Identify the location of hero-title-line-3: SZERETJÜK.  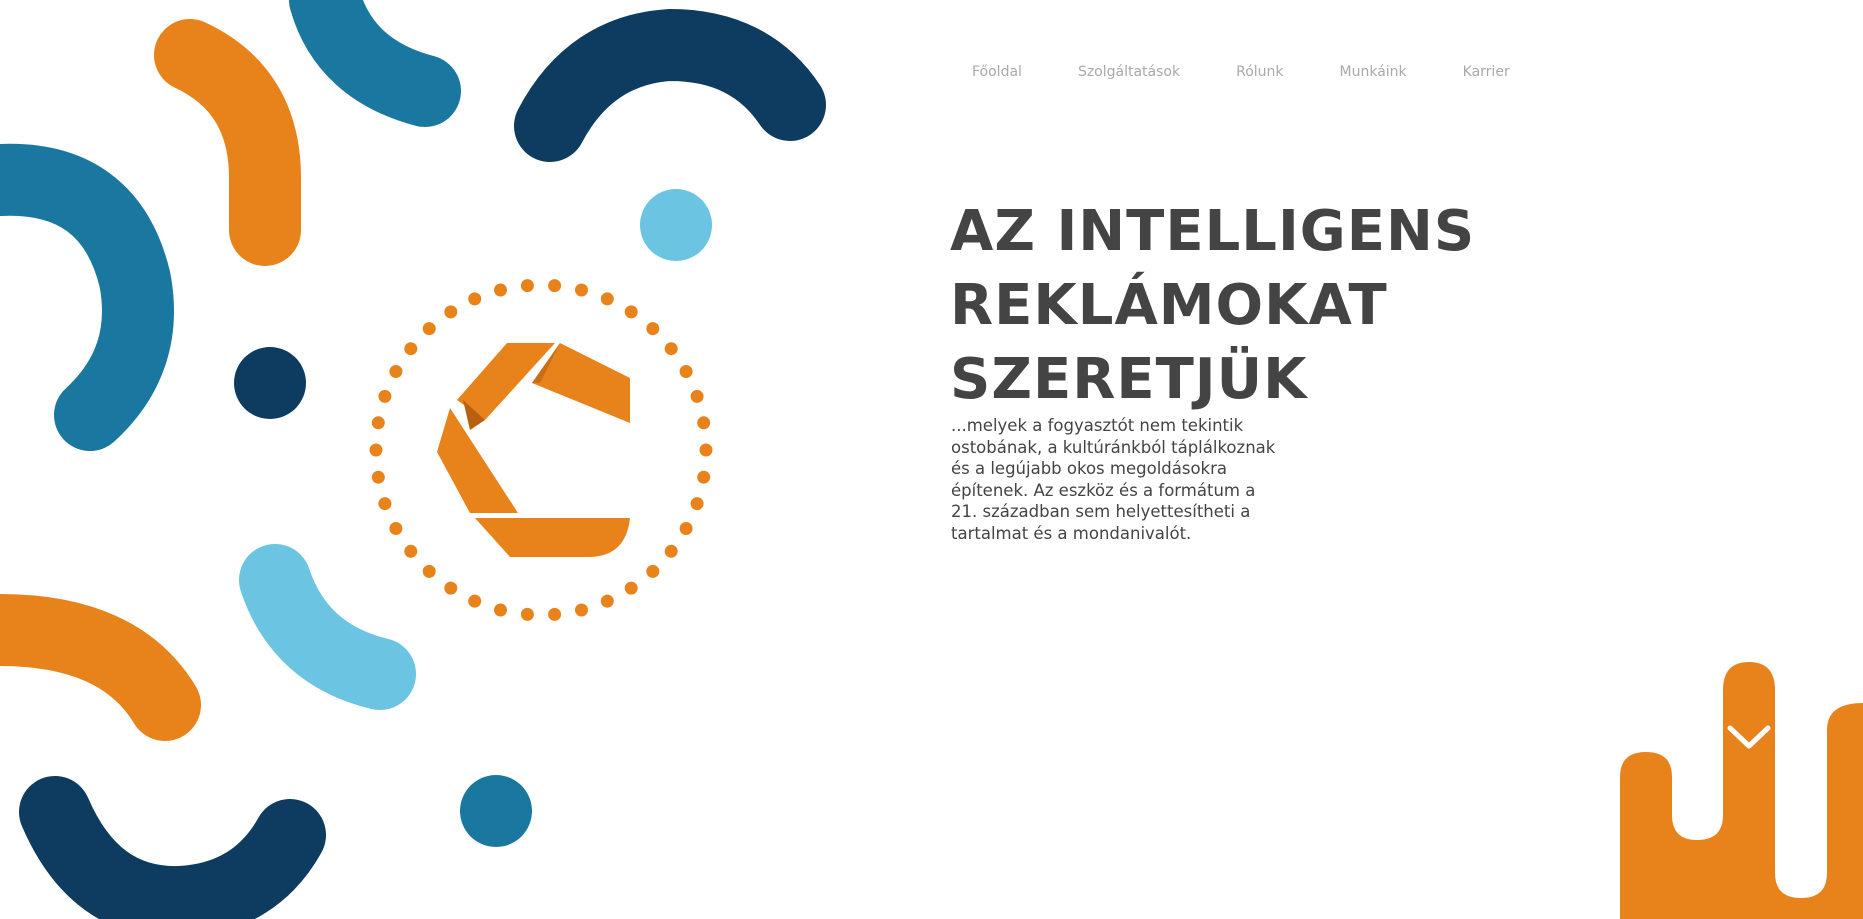
(1129, 379).